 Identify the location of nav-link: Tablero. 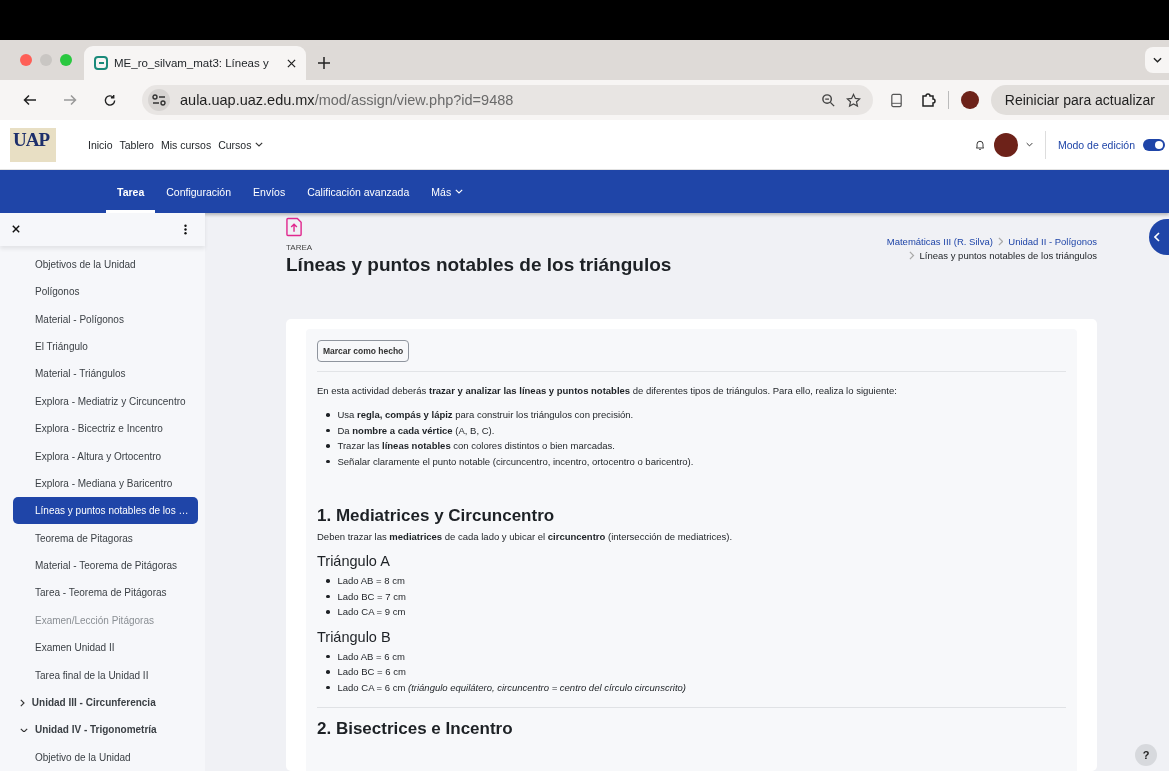
(136, 144).